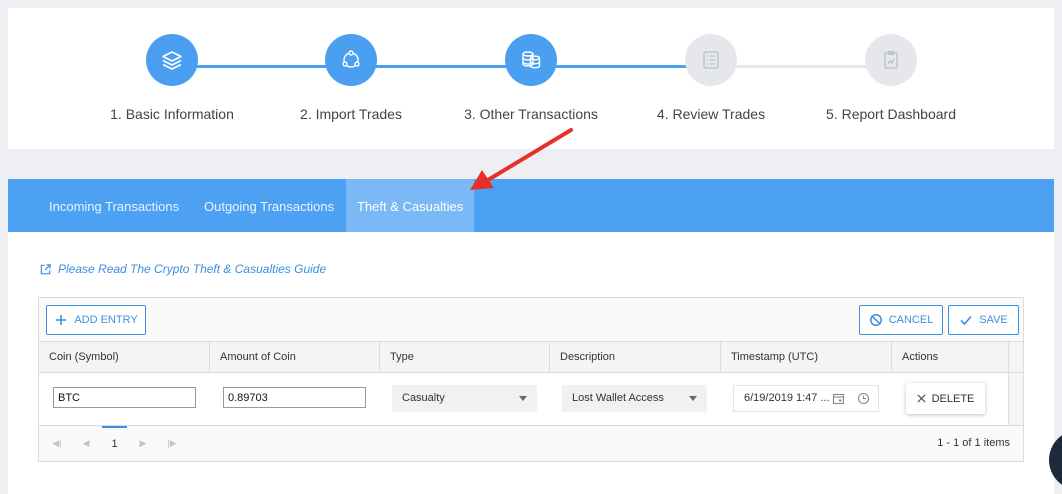  I want to click on type-select: Casualty, so click(464, 398).